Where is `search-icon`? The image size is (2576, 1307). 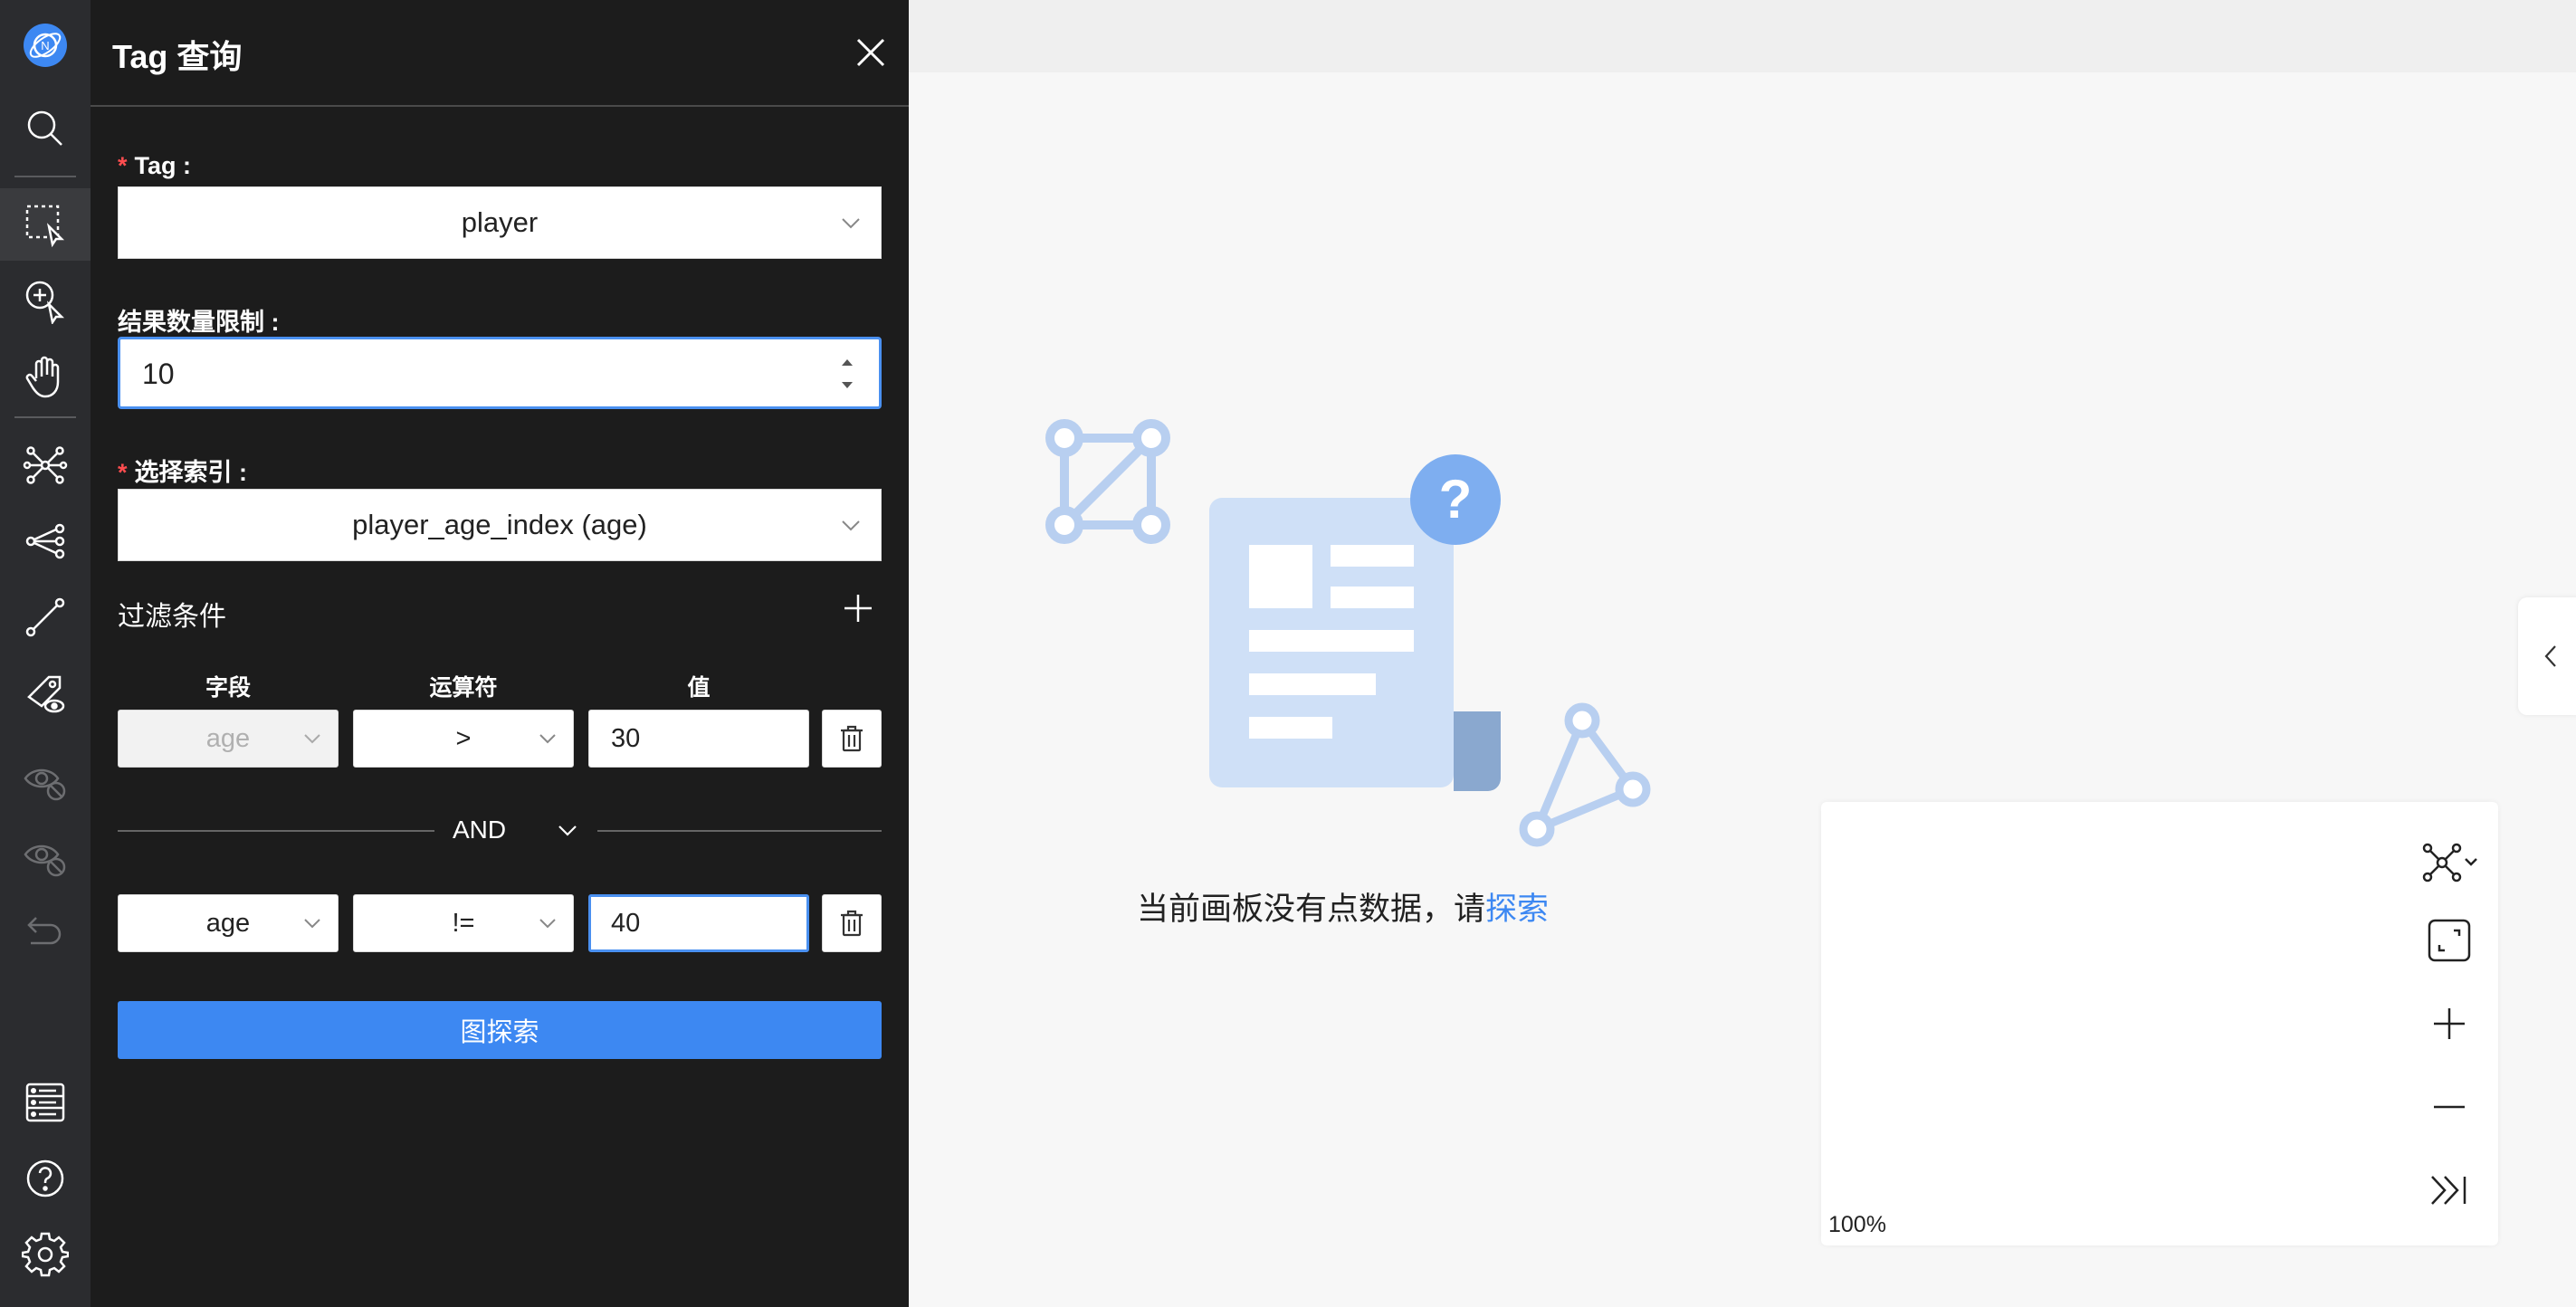
search-icon is located at coordinates (45, 128).